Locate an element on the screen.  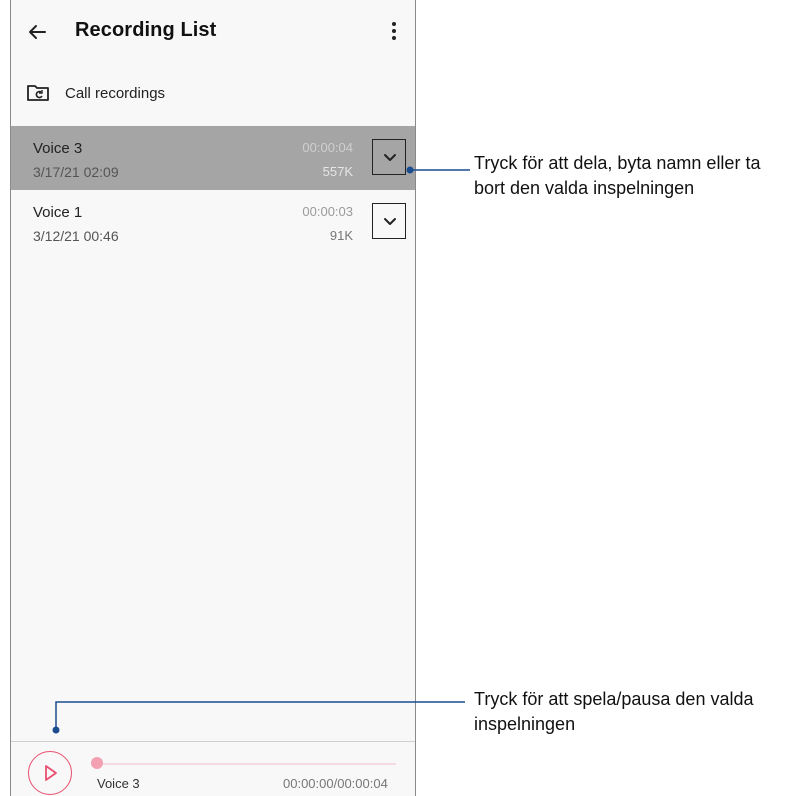
recording-size: 91K is located at coordinates (341, 235).